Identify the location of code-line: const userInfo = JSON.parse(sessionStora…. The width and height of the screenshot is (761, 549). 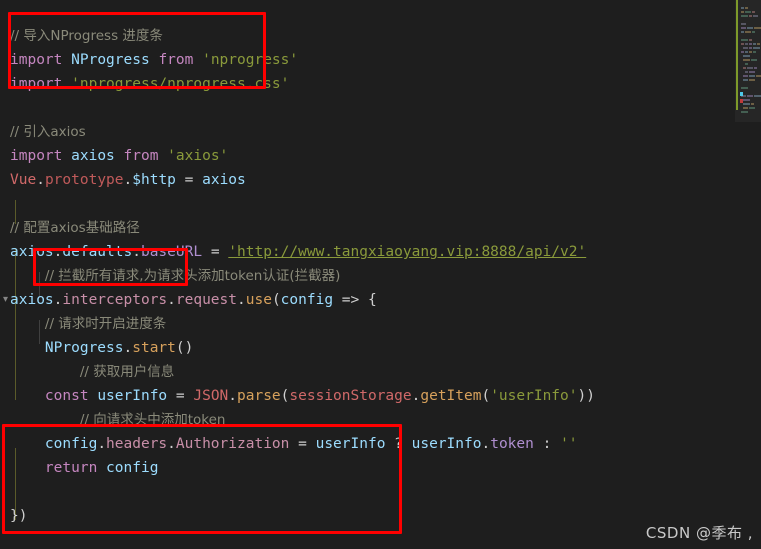
(367, 396).